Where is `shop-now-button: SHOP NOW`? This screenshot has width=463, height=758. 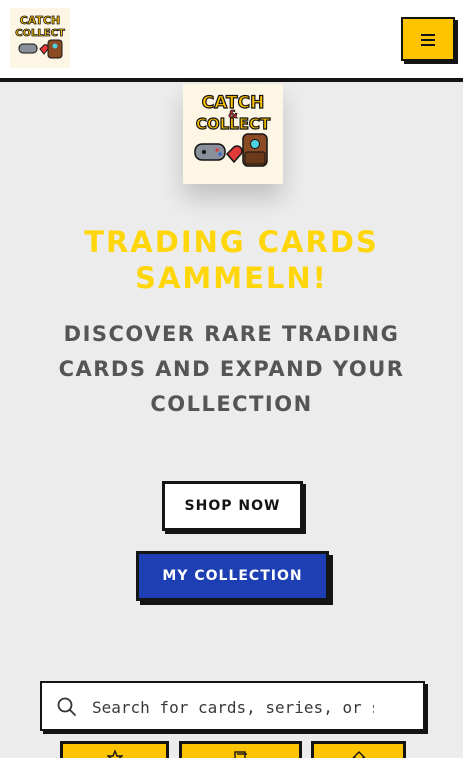 shop-now-button: SHOP NOW is located at coordinates (232, 506).